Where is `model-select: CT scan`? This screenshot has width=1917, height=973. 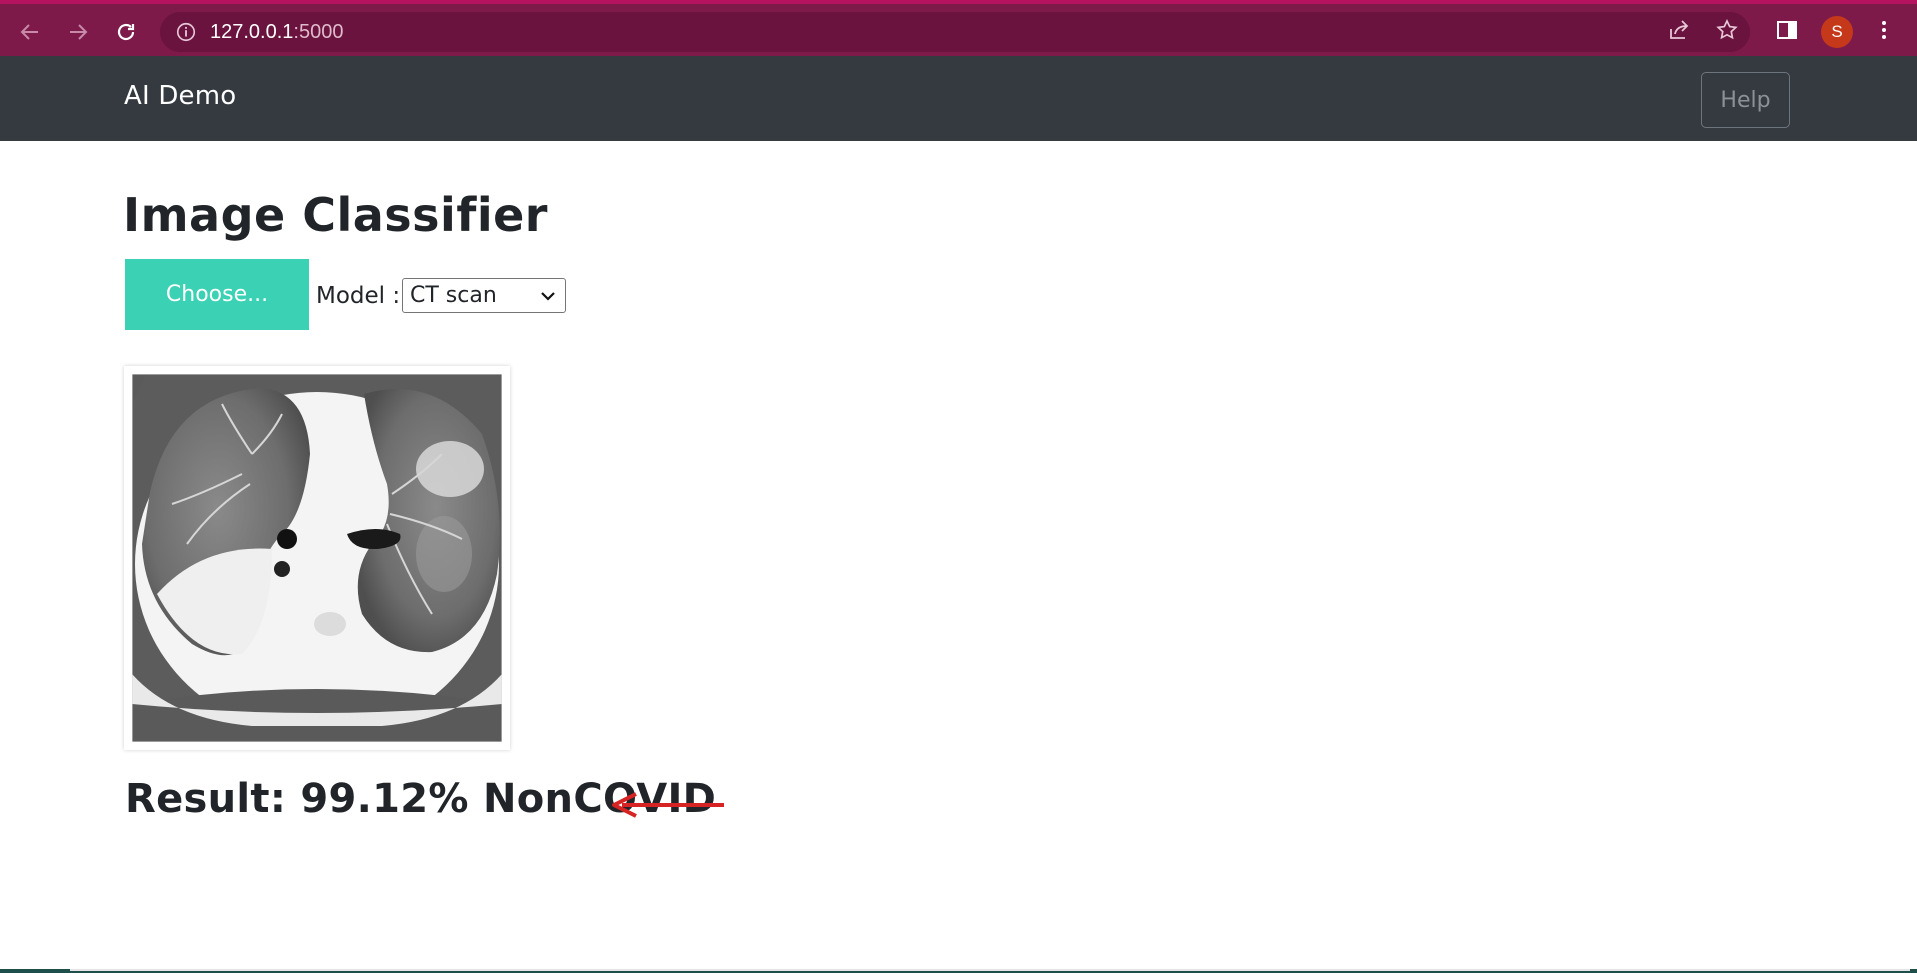 model-select: CT scan is located at coordinates (484, 295).